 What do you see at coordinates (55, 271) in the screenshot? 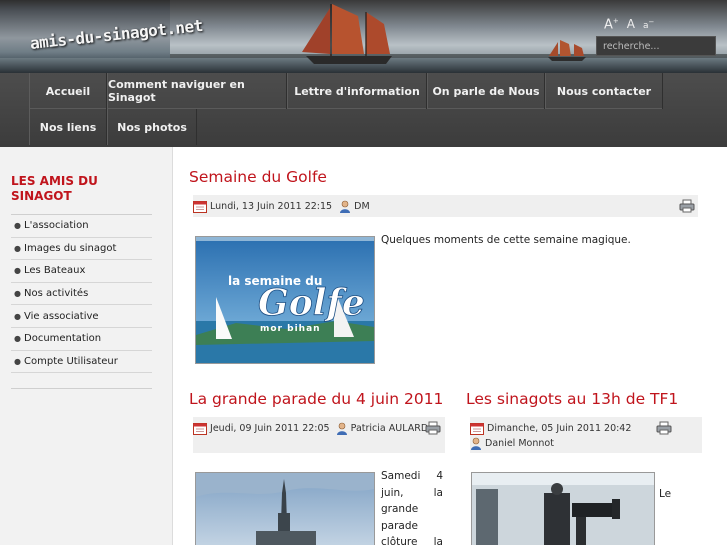
I see `sidebar-item-label: Les Bateaux` at bounding box center [55, 271].